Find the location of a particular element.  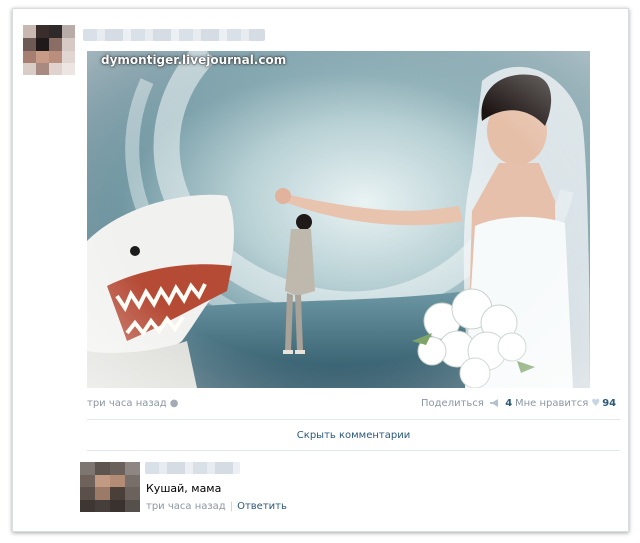

comment-time: три часа назад is located at coordinates (186, 506).